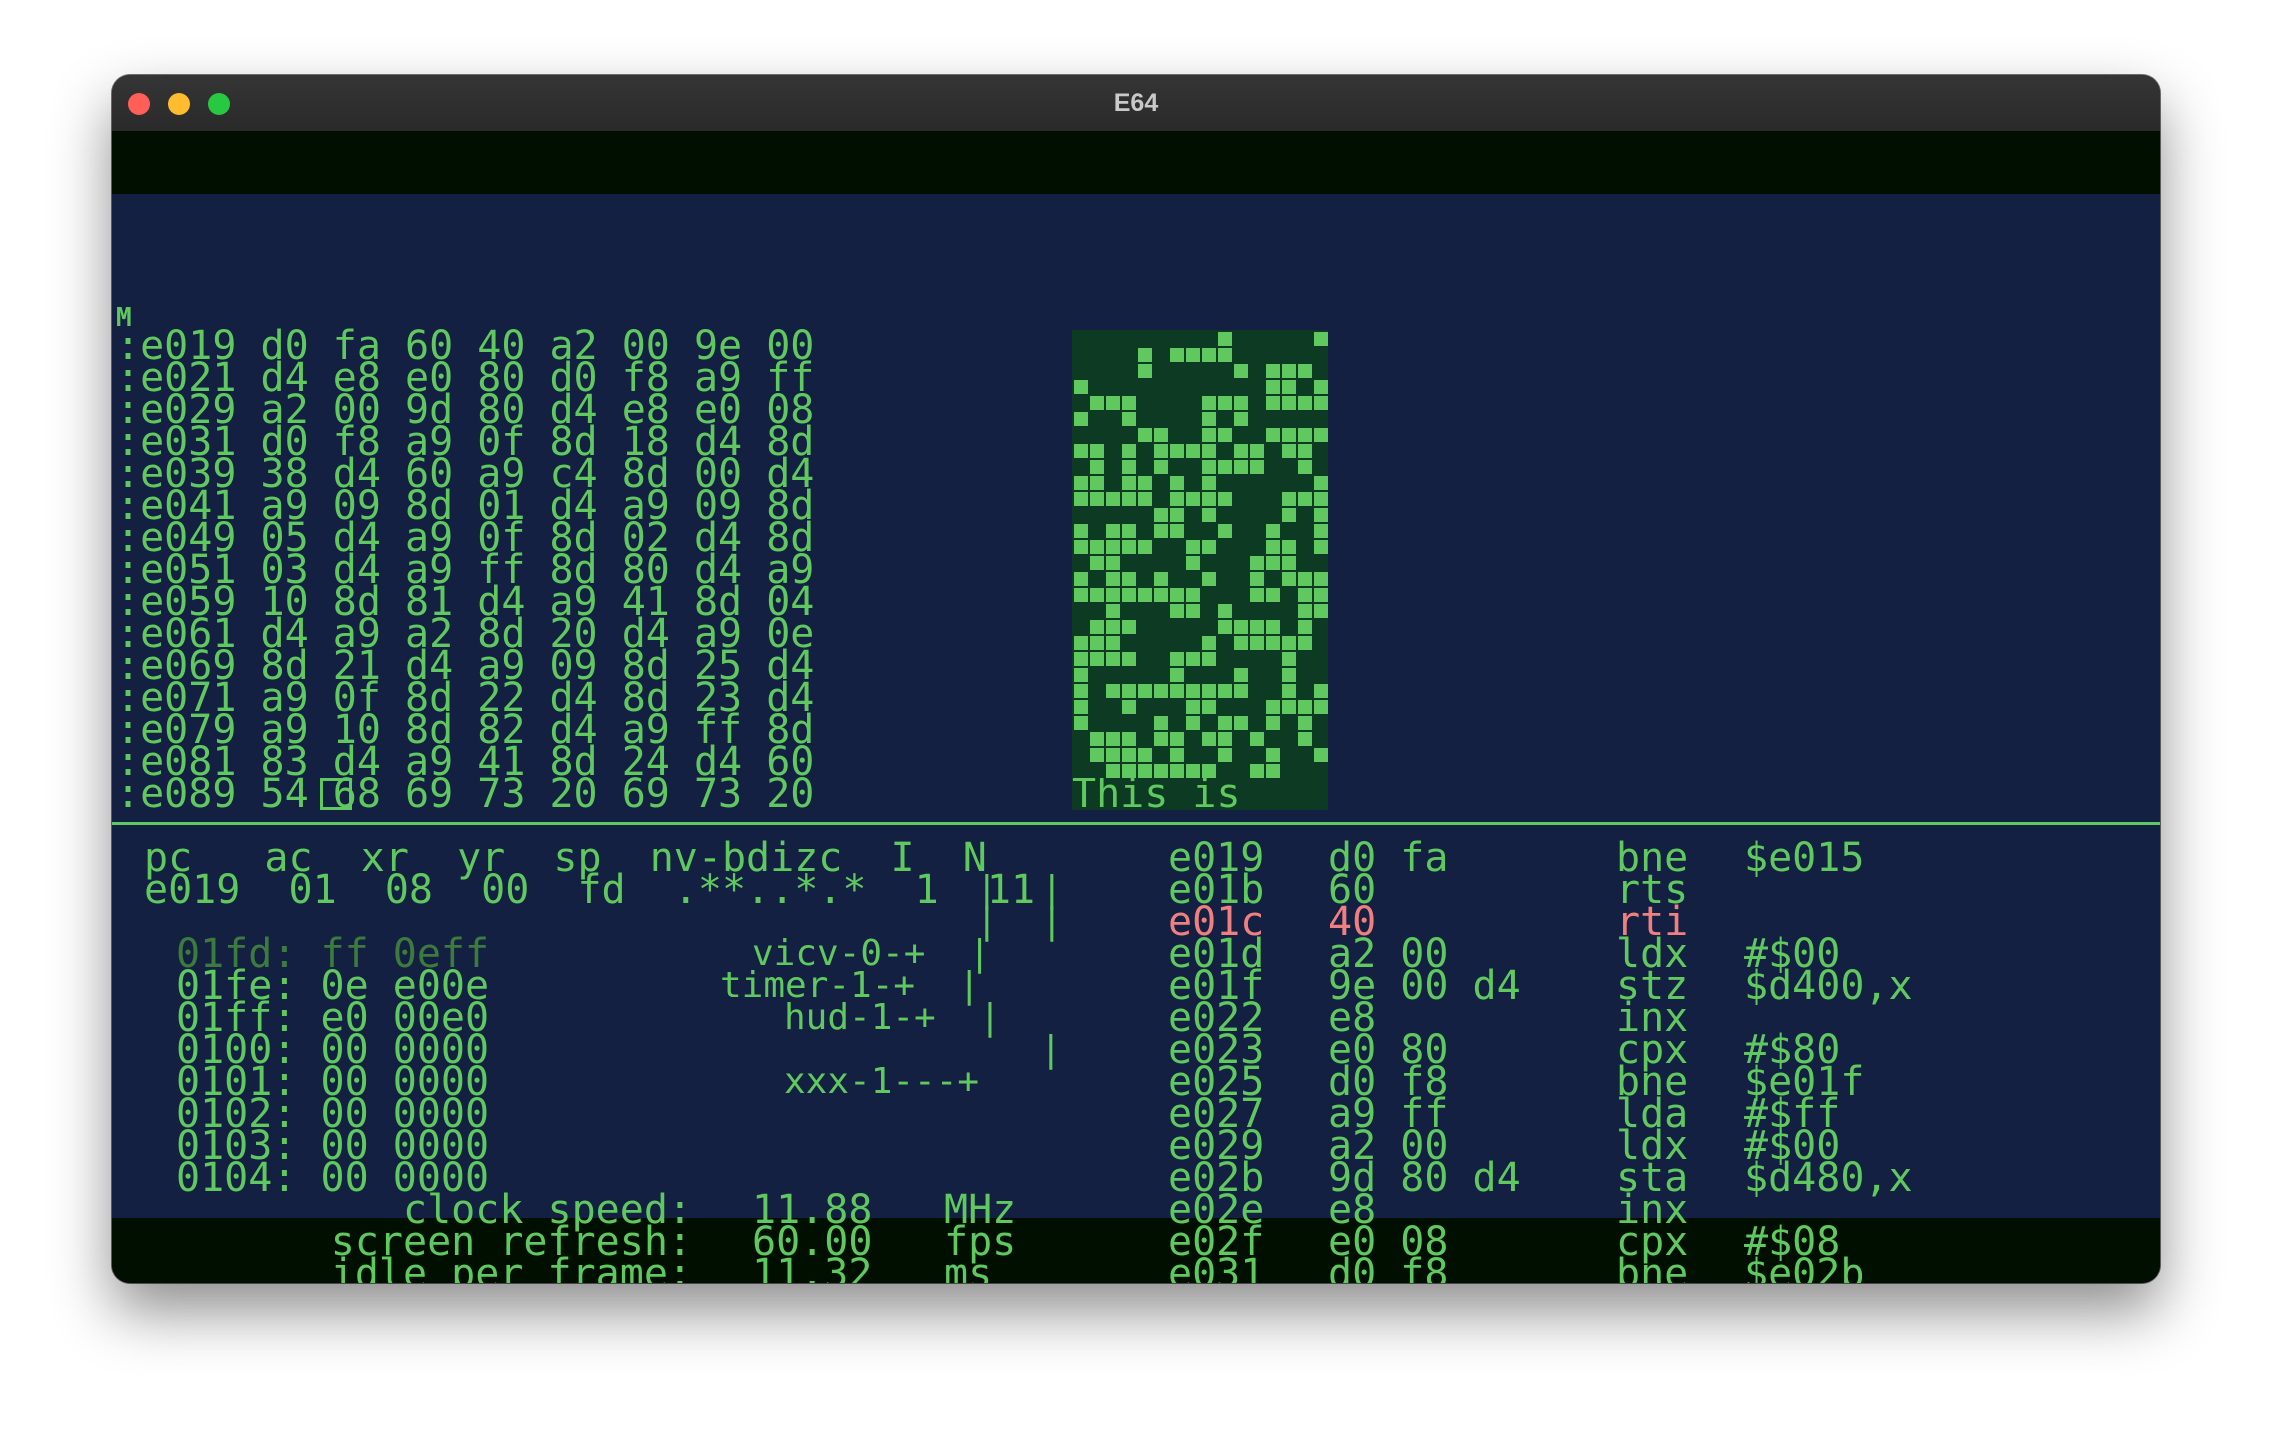  What do you see at coordinates (1200, 794) in the screenshot?
I see `petscii-text-row: This is` at bounding box center [1200, 794].